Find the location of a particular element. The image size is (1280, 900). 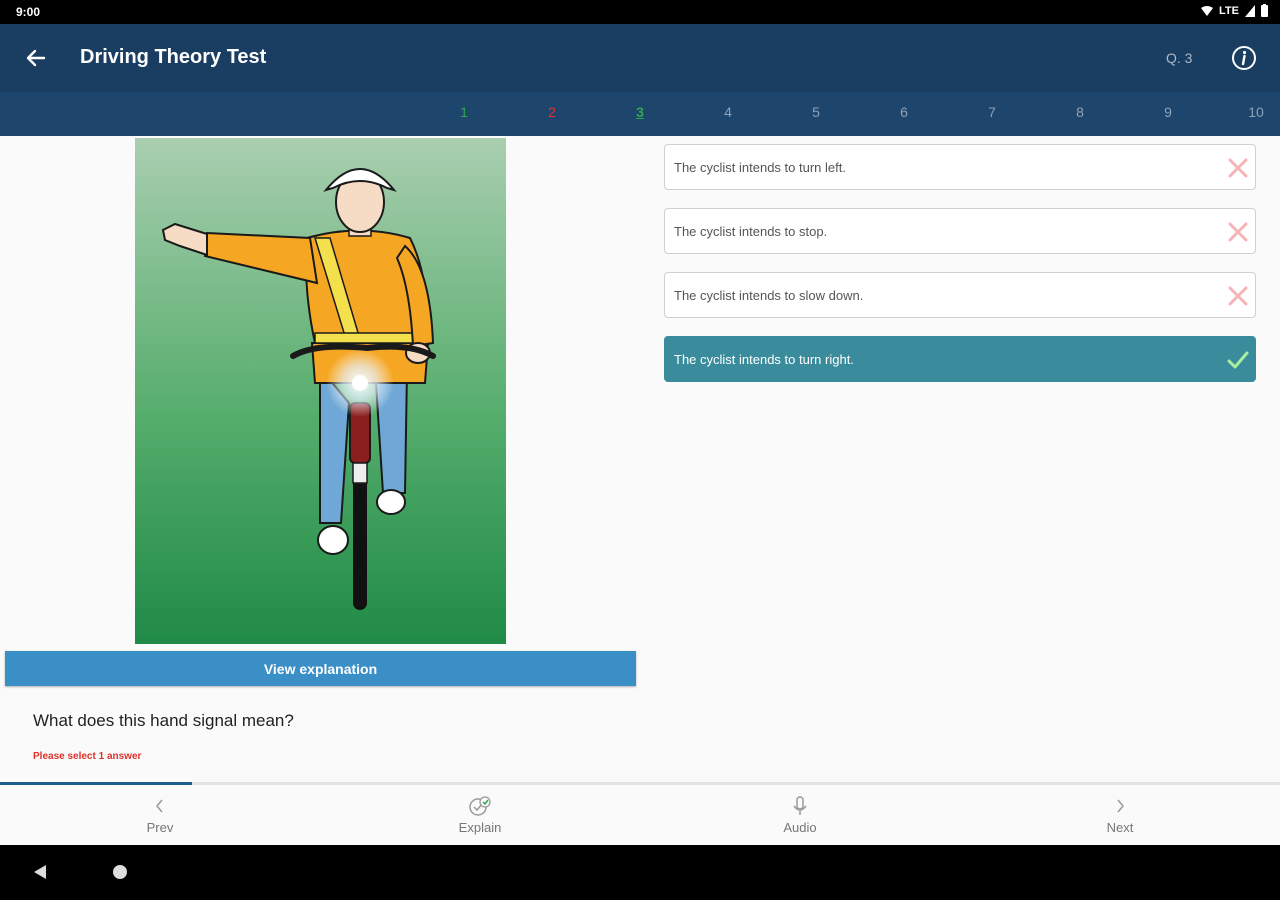

system-back-icon is located at coordinates (40, 872).